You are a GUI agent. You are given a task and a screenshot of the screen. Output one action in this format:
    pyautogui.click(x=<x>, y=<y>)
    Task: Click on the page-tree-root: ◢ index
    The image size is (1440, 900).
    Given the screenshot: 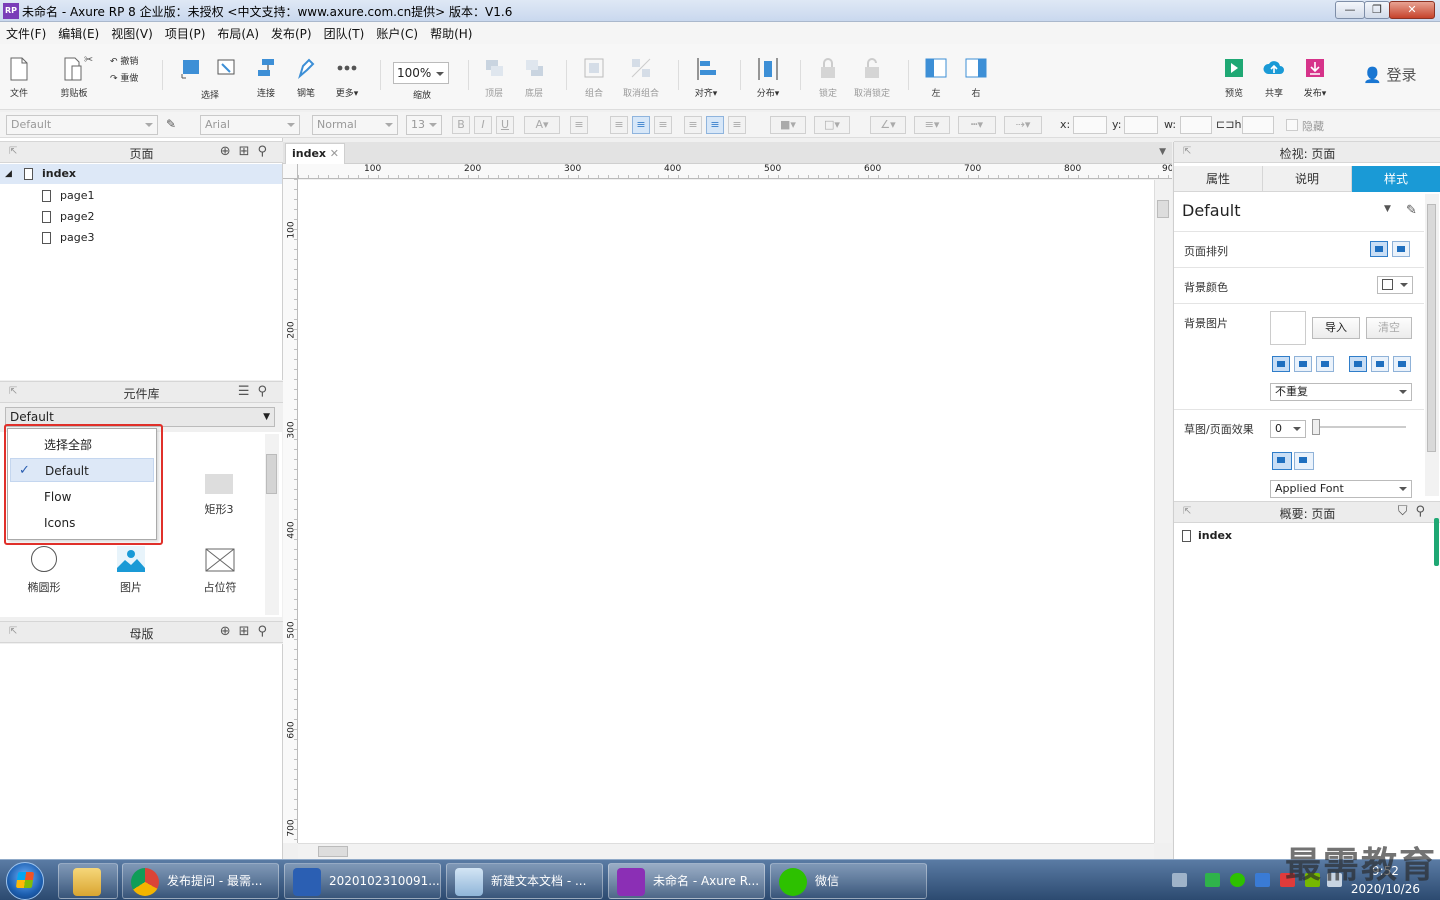 What is the action you would take?
    pyautogui.click(x=141, y=174)
    